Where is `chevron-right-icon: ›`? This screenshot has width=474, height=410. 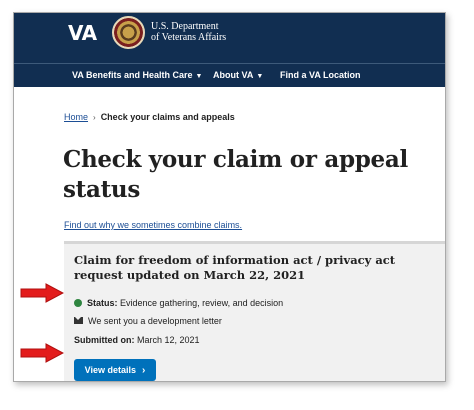 chevron-right-icon: › is located at coordinates (144, 370).